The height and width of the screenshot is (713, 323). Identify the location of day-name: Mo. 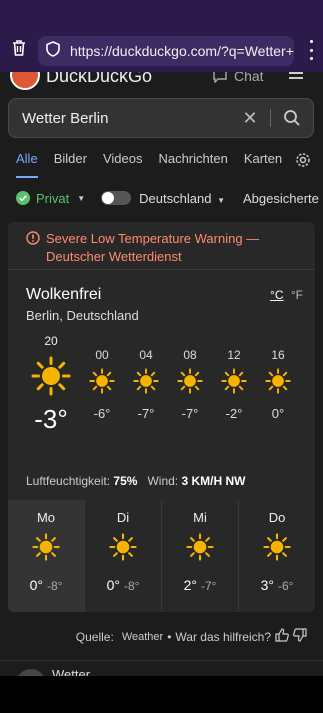
(46, 517).